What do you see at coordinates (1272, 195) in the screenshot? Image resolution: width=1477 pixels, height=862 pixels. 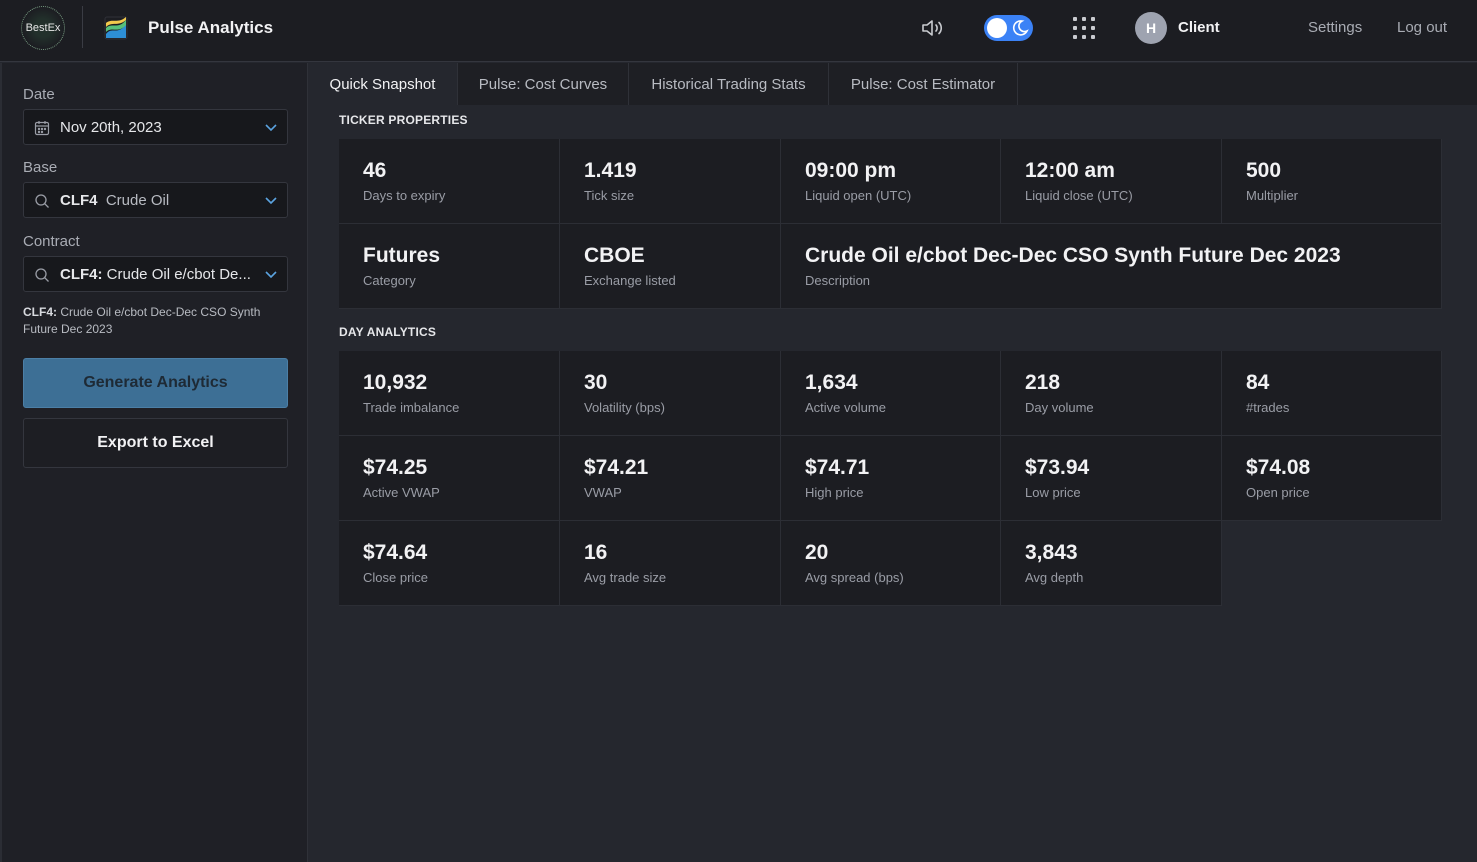 I see `card-label: Multiplier` at bounding box center [1272, 195].